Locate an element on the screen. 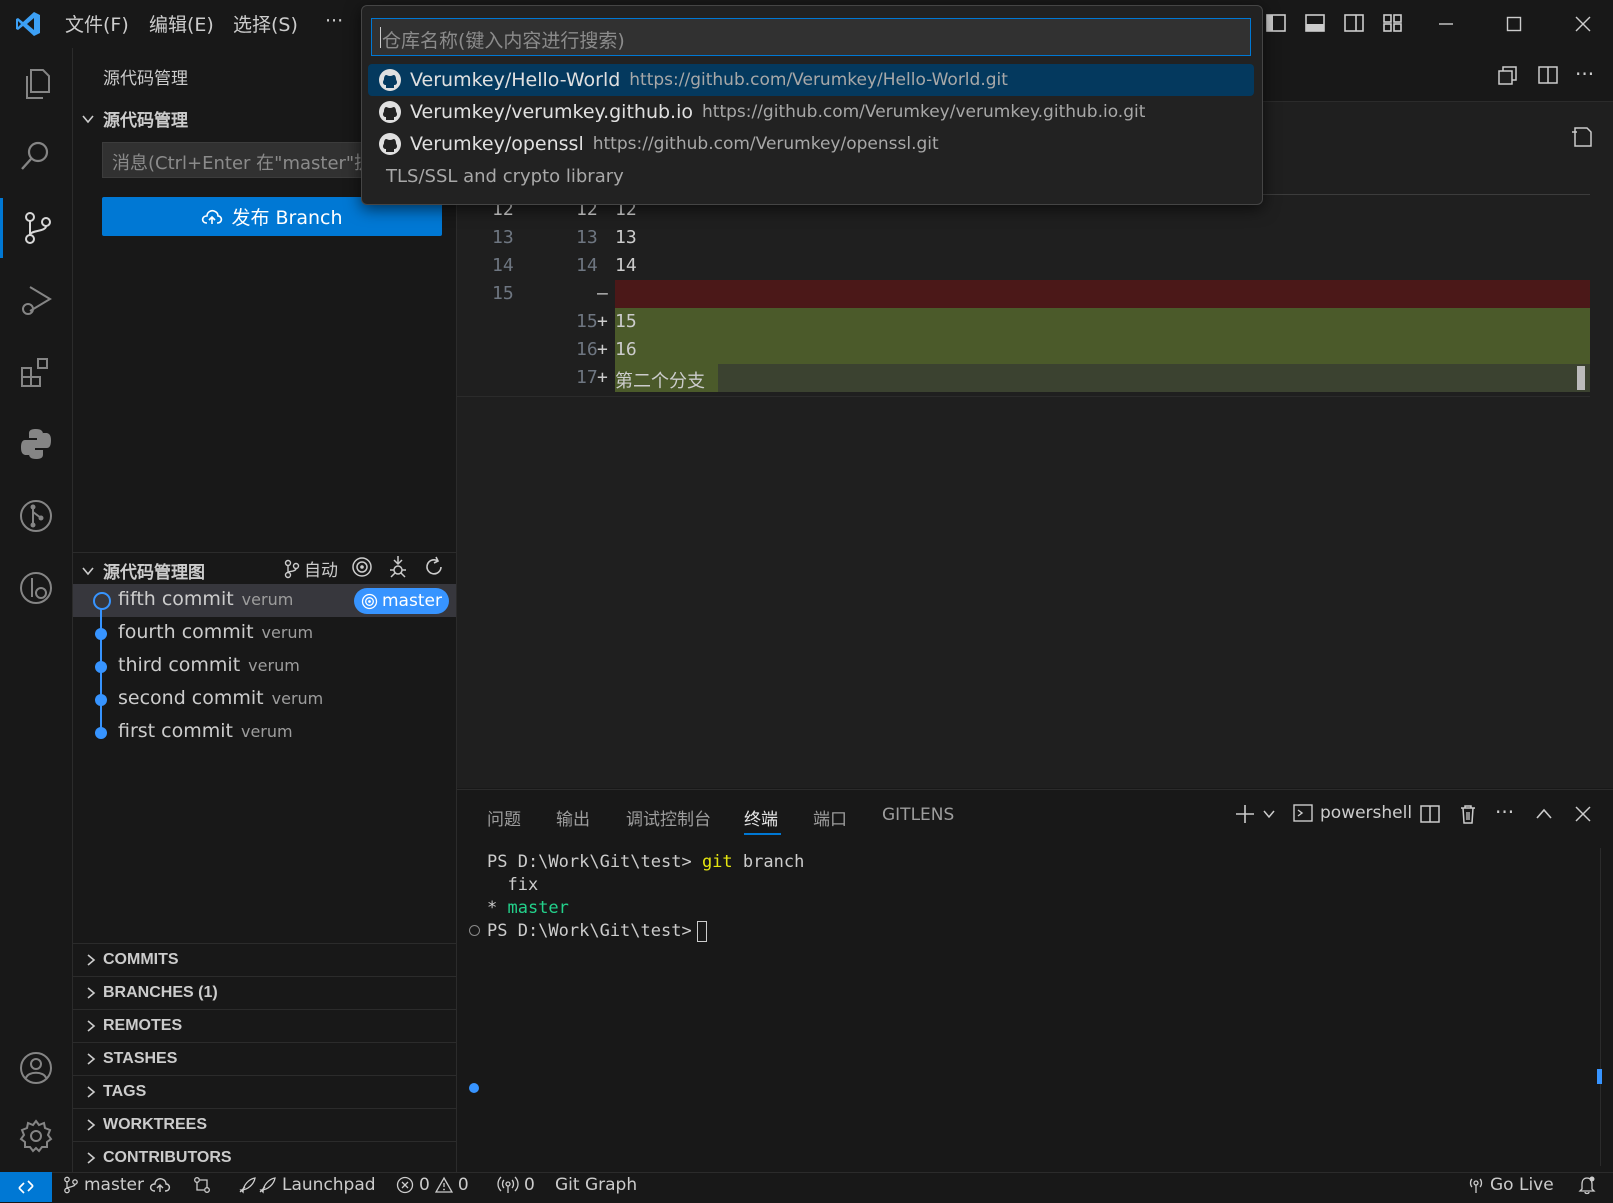 The width and height of the screenshot is (1613, 1203). commit-message: fifth commit is located at coordinates (176, 599).